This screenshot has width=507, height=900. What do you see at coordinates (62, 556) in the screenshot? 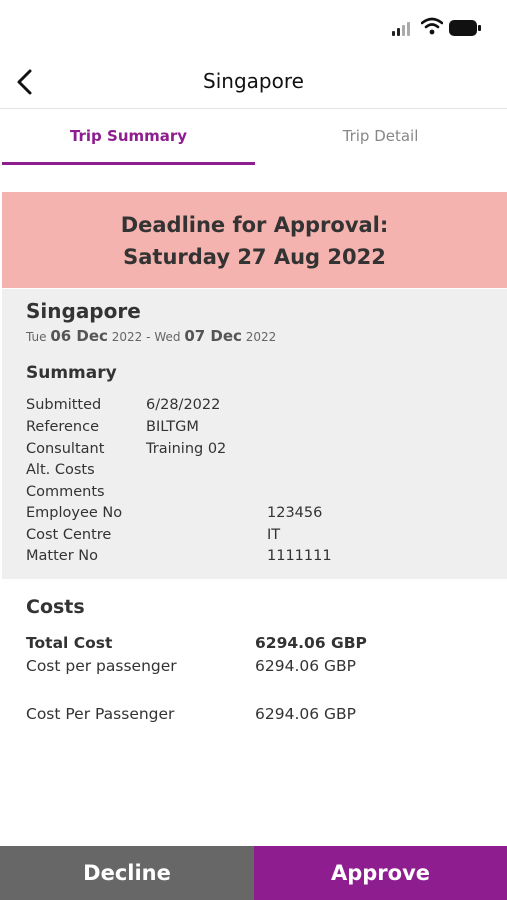
I see `summary-label-matter-no: Matter No` at bounding box center [62, 556].